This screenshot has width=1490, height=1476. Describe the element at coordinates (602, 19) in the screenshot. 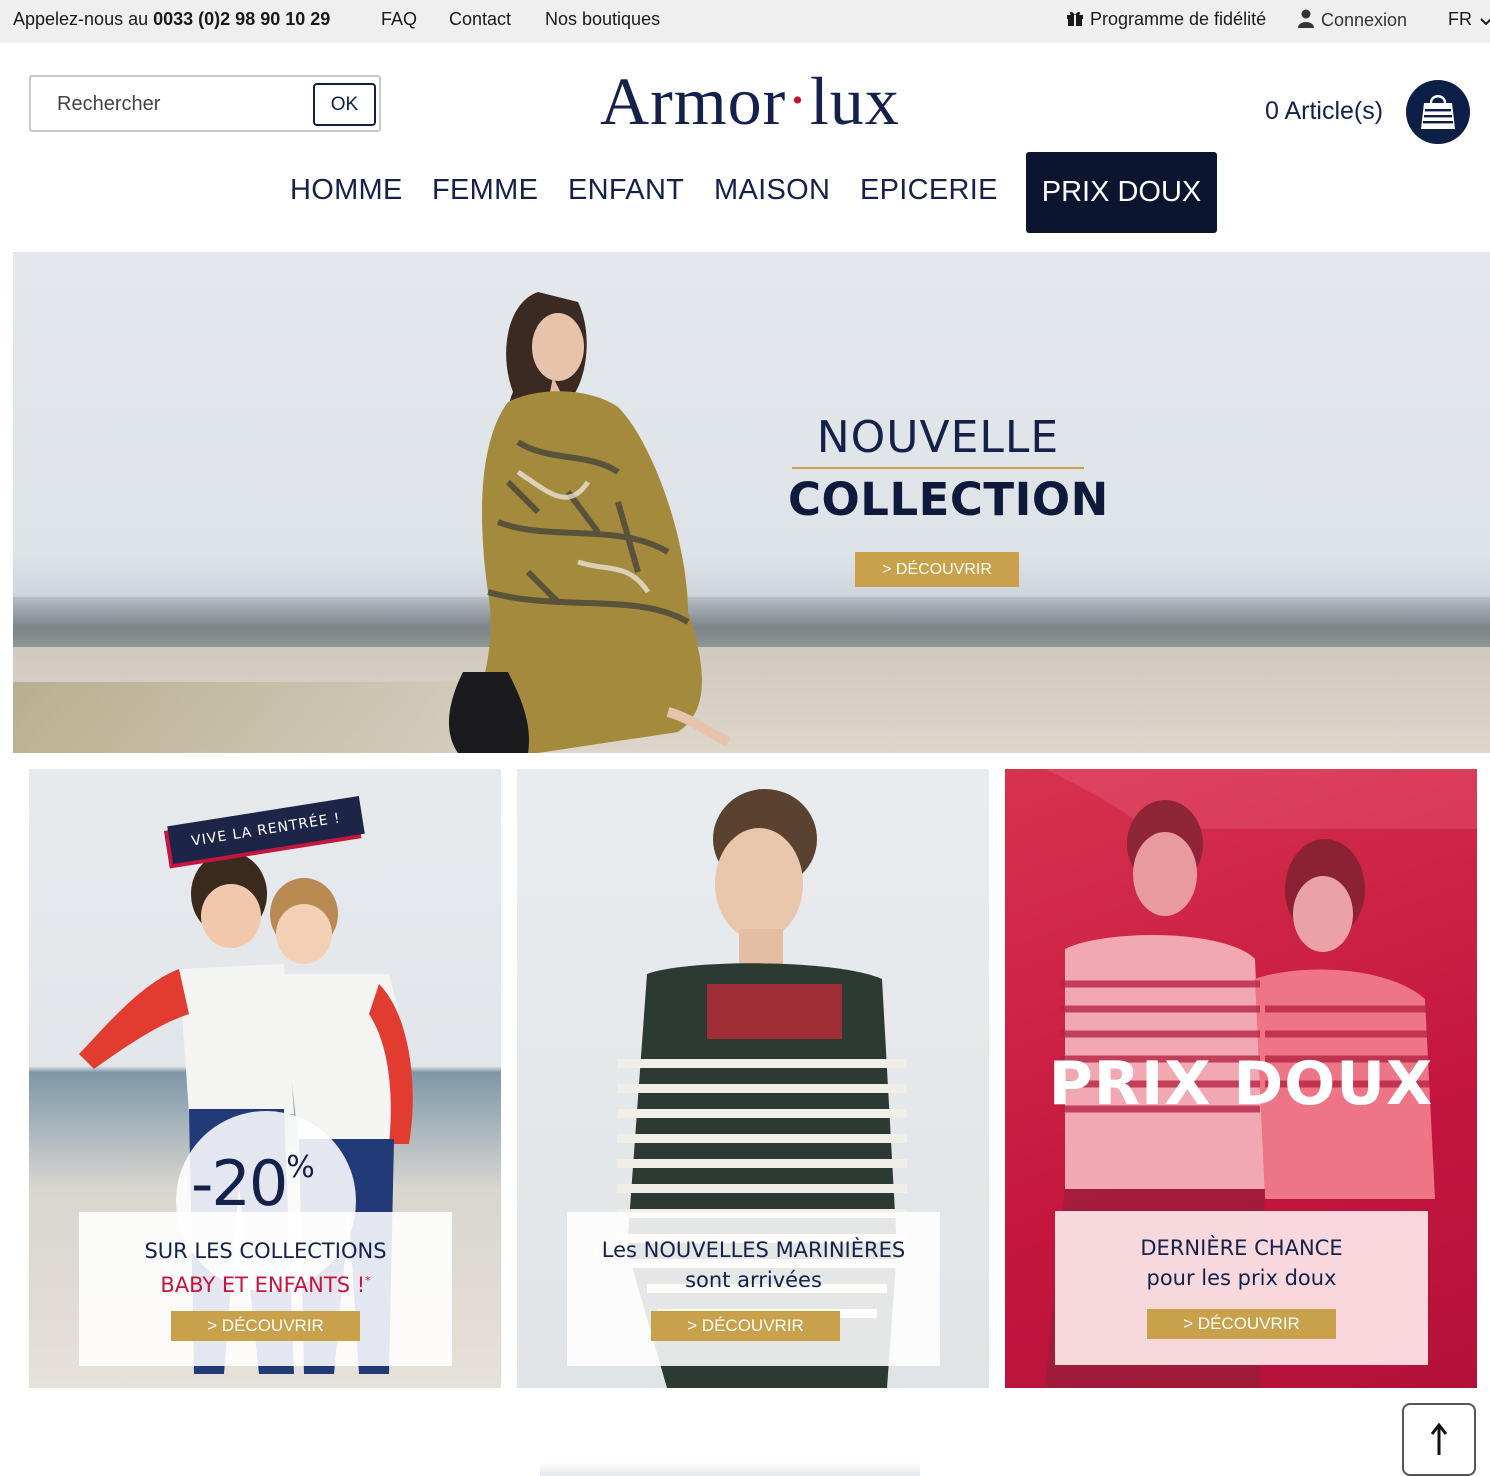

I see `stores-link: Nos boutiques` at that location.